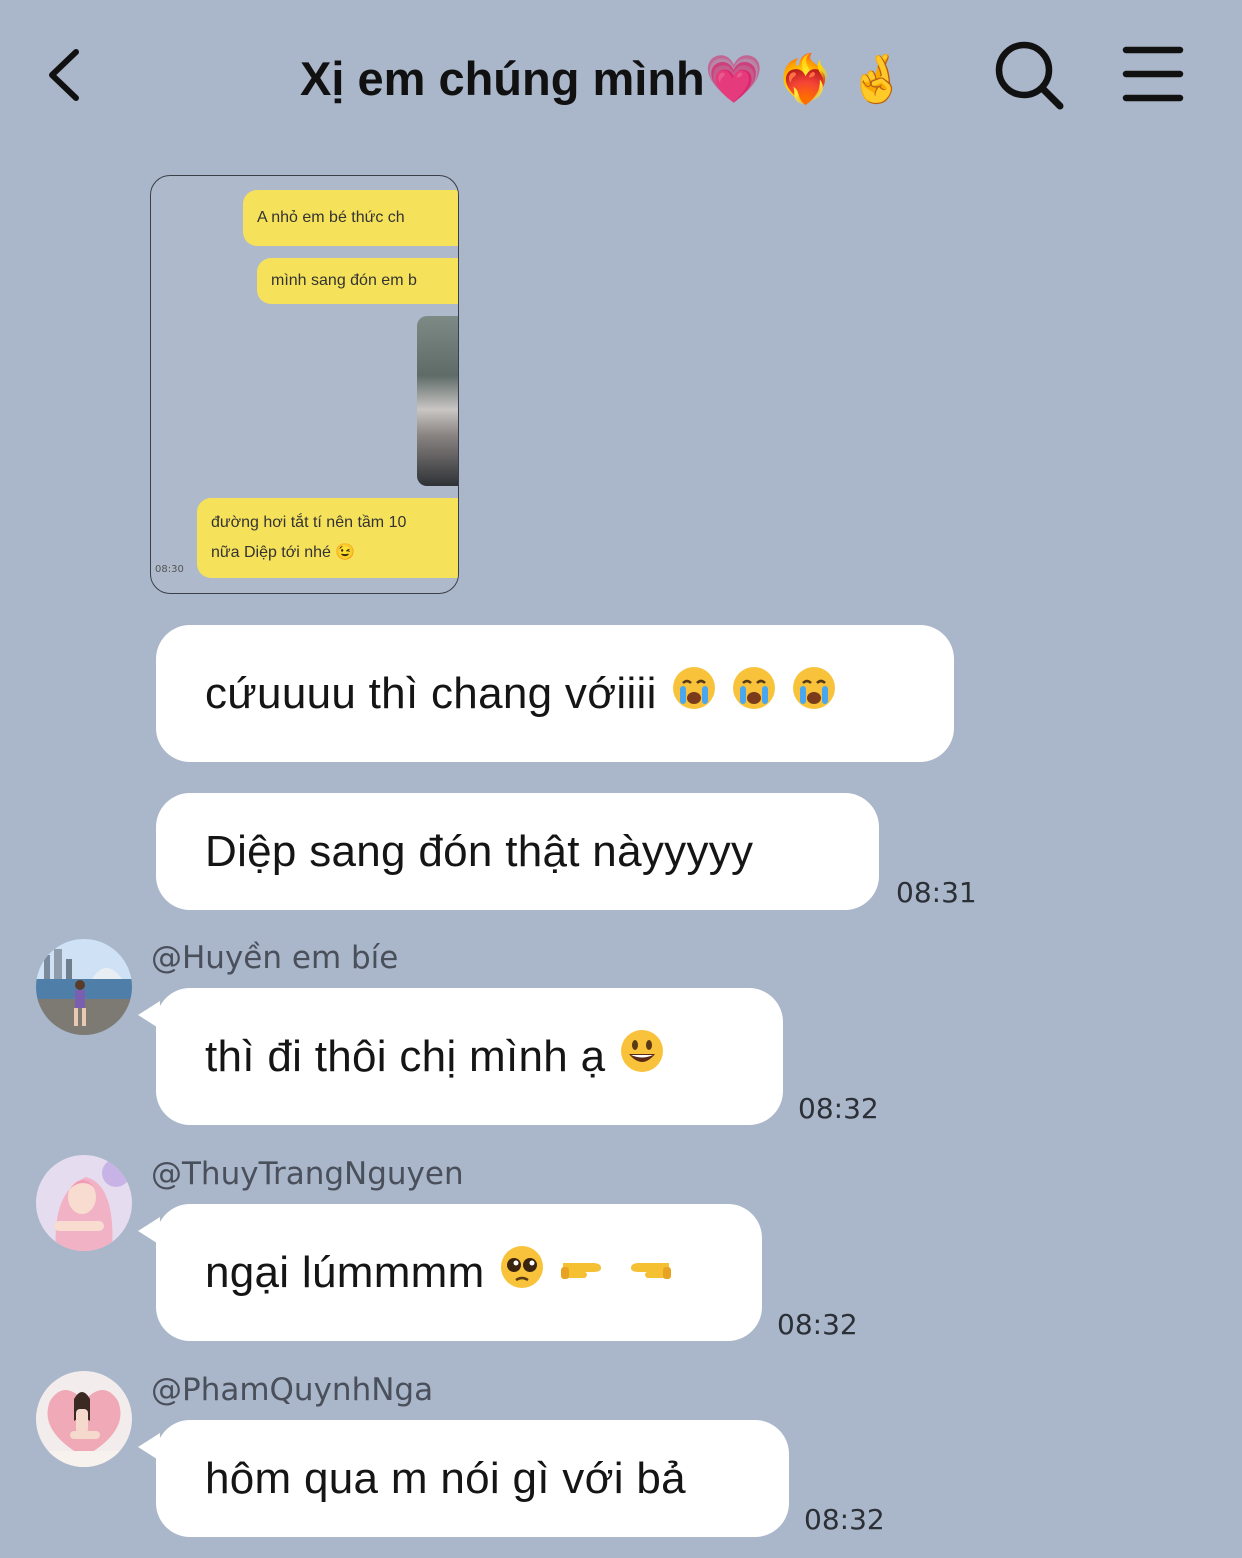  What do you see at coordinates (292, 1390) in the screenshot?
I see `sender-name: @PhamQuynhNga` at bounding box center [292, 1390].